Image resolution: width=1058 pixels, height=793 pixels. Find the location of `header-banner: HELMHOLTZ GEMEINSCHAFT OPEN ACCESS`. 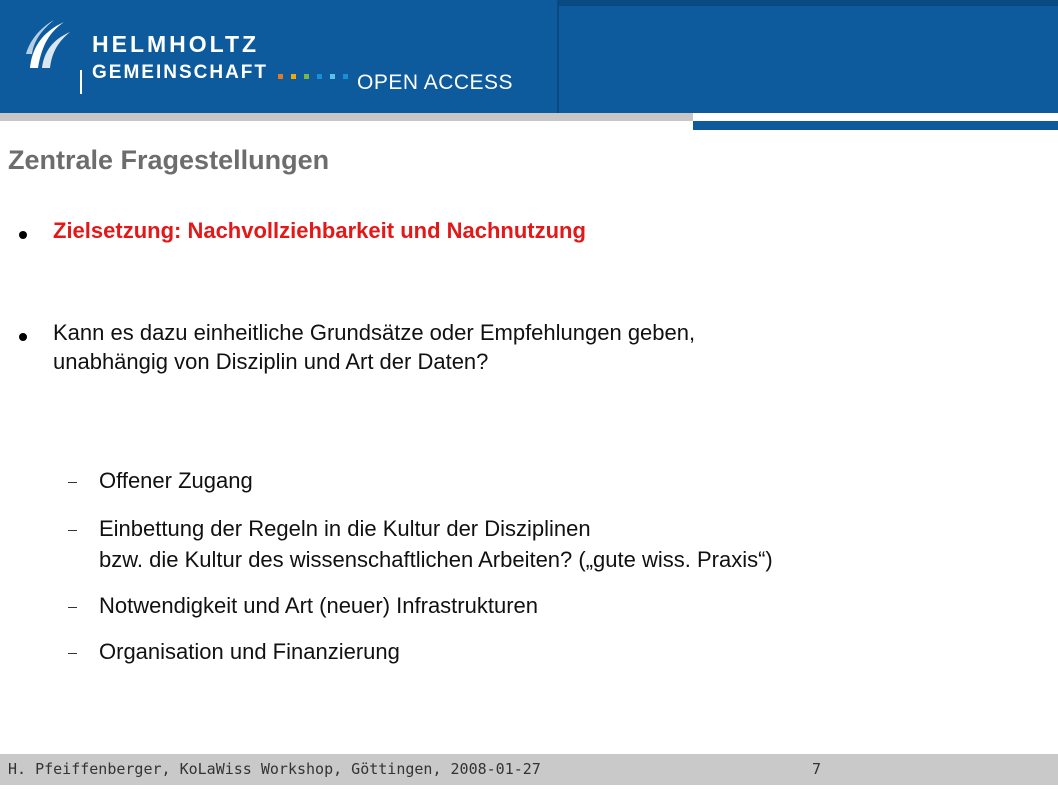

header-banner: HELMHOLTZ GEMEINSCHAFT OPEN ACCESS is located at coordinates (529, 56).